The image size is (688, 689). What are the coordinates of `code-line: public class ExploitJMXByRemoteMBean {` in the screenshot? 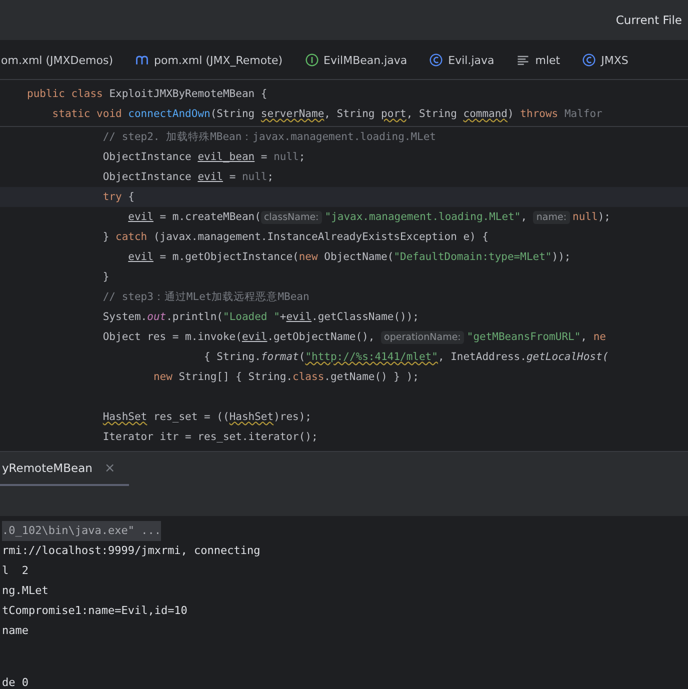 It's located at (147, 94).